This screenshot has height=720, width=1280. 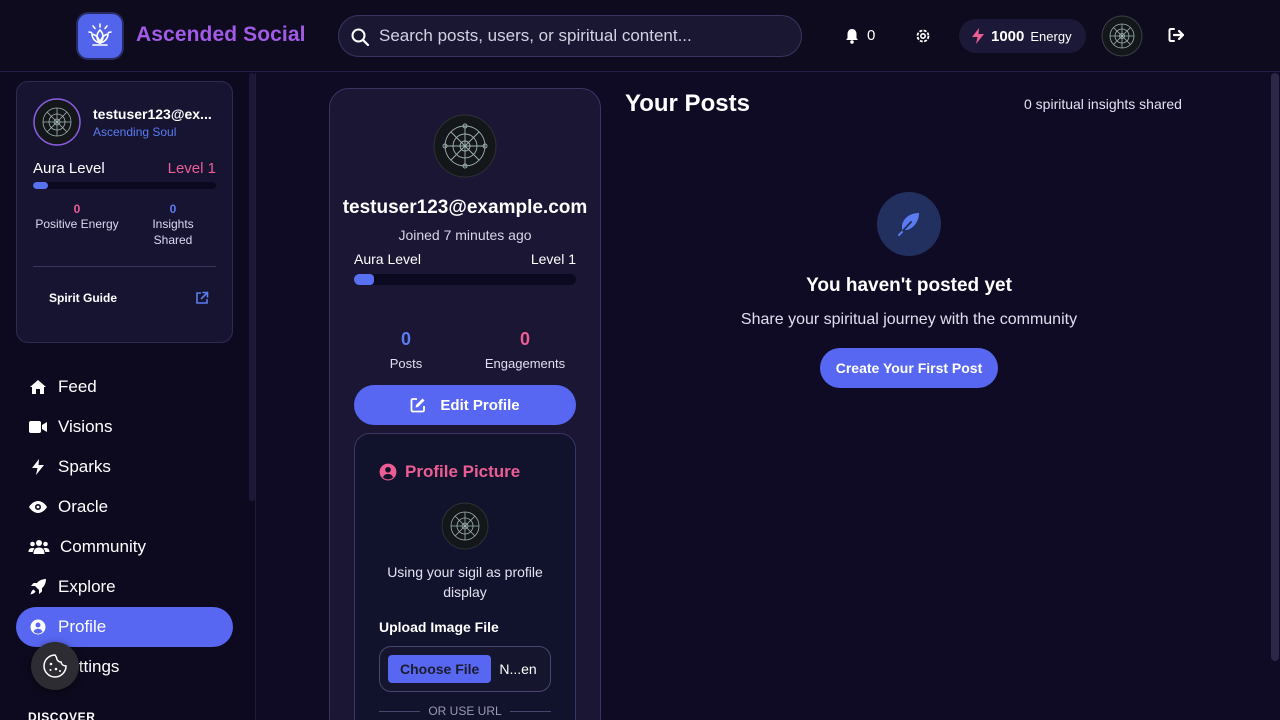 I want to click on engagements-stat: 0 Engagements, so click(x=525, y=350).